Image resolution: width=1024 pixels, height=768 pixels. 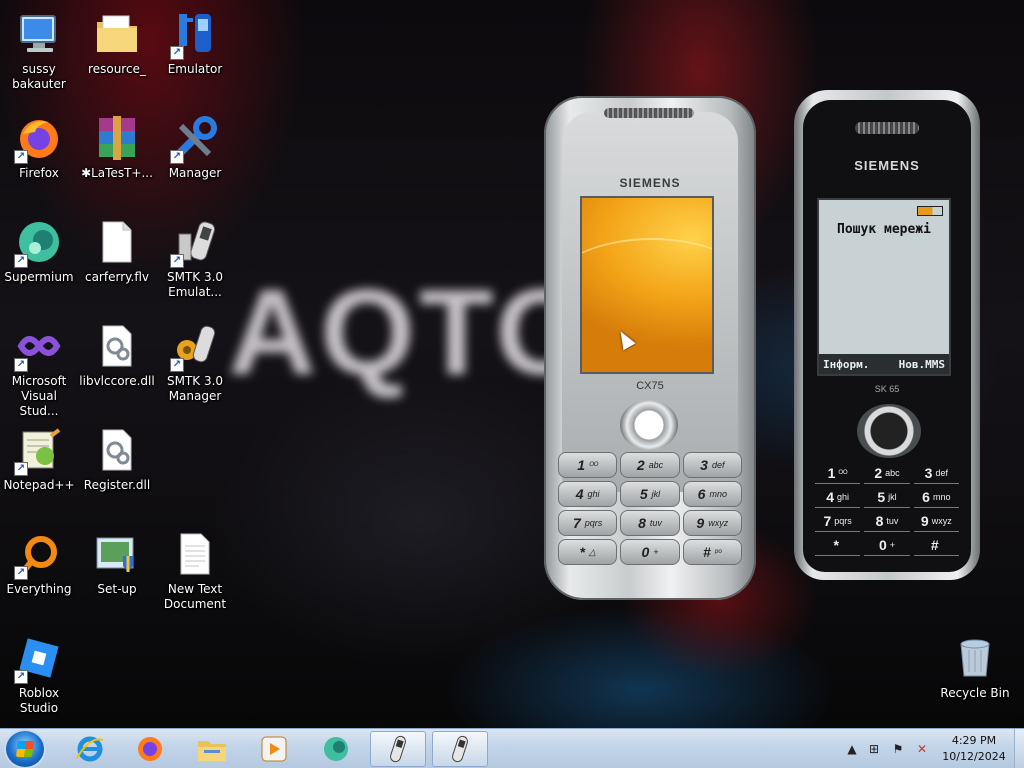 I want to click on desktop-icon-firefox: ↗ Firefox, so click(x=39, y=144).